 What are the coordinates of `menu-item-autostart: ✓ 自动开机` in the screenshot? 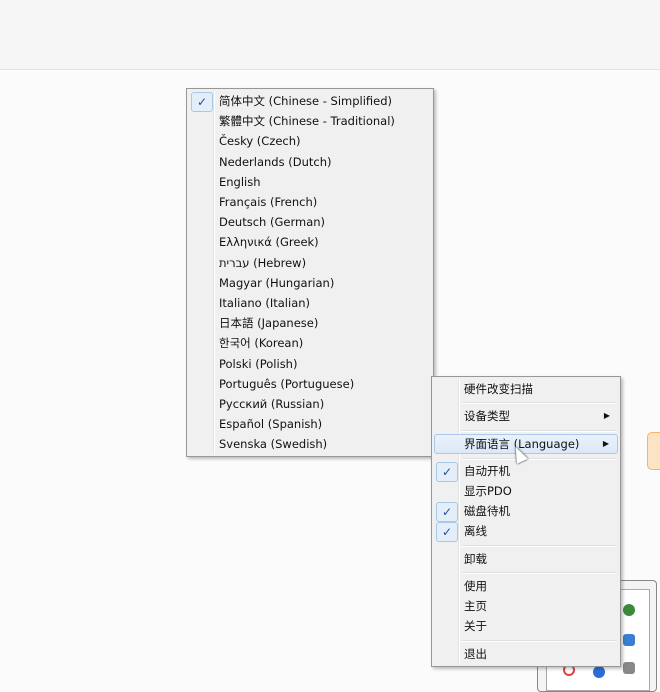 It's located at (526, 471).